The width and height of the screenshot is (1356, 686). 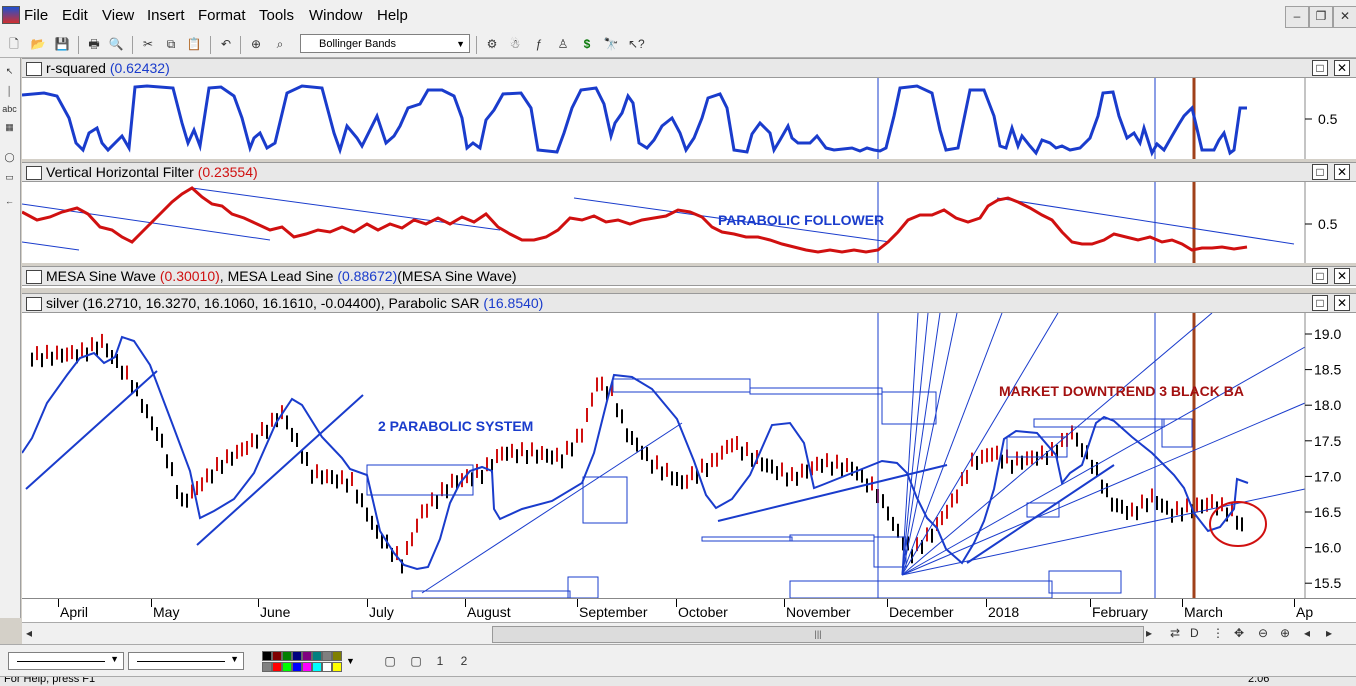 I want to click on ellipse-icon: ◯, so click(x=9, y=157).